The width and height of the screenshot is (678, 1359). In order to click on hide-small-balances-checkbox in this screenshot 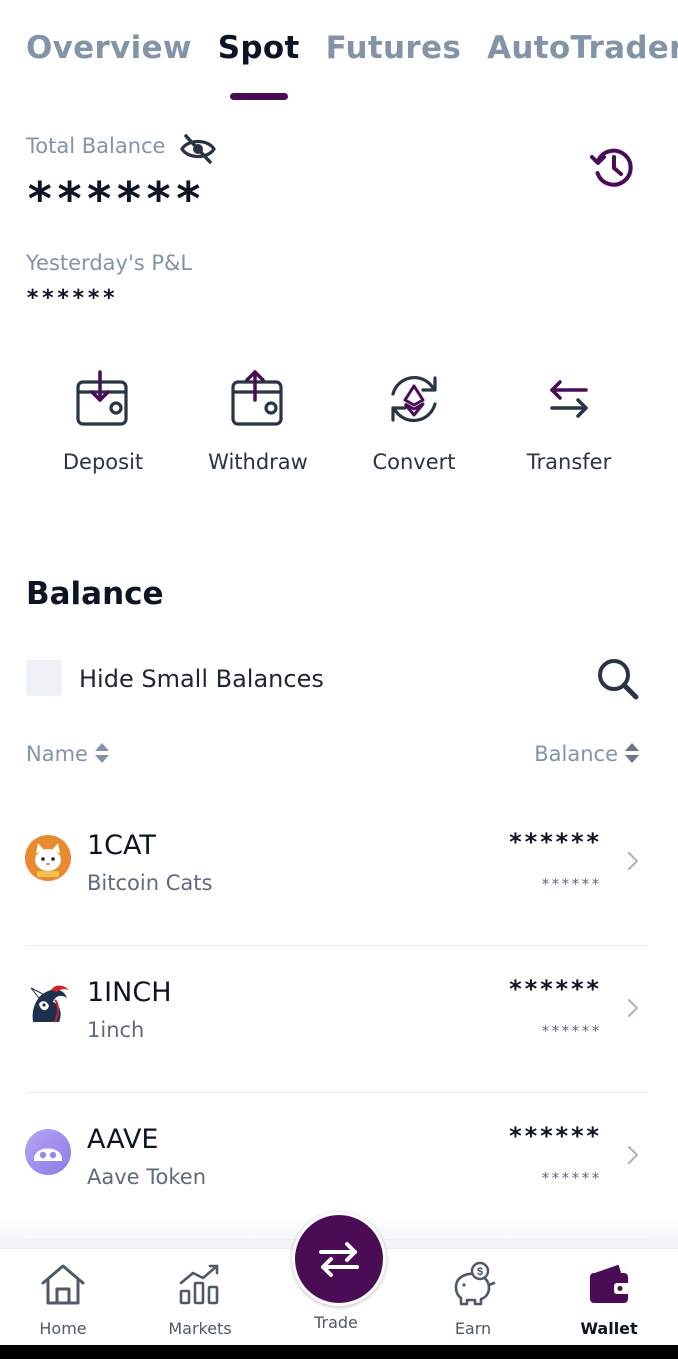, I will do `click(44, 678)`.